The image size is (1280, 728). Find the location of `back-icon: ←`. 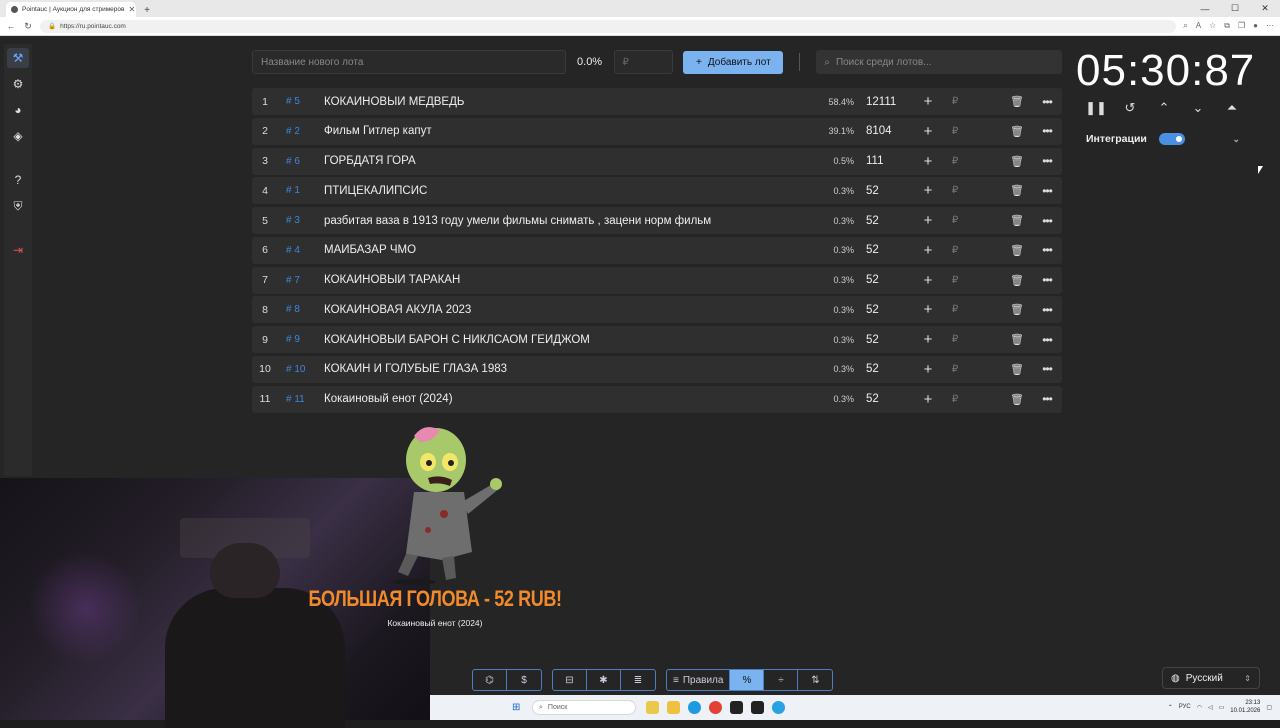

back-icon: ← is located at coordinates (11, 26).